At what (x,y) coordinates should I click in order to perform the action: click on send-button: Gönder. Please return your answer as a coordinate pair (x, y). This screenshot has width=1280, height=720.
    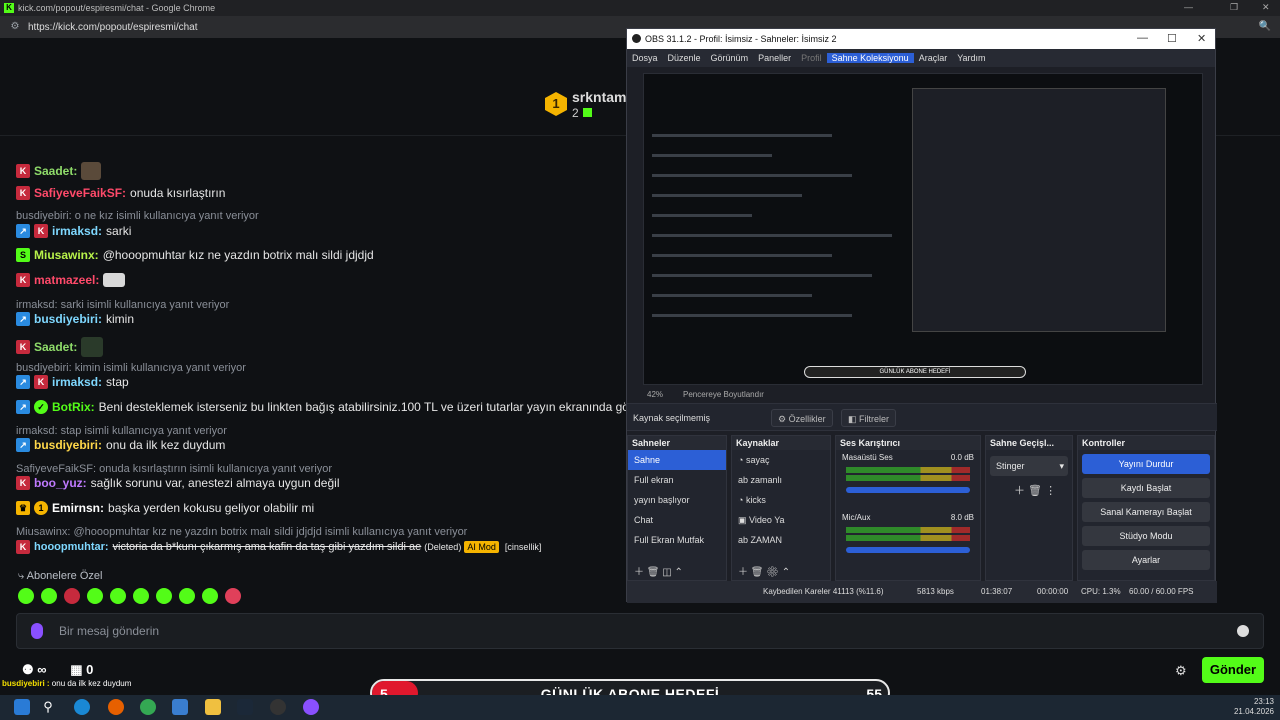
    Looking at the image, I should click on (1233, 670).